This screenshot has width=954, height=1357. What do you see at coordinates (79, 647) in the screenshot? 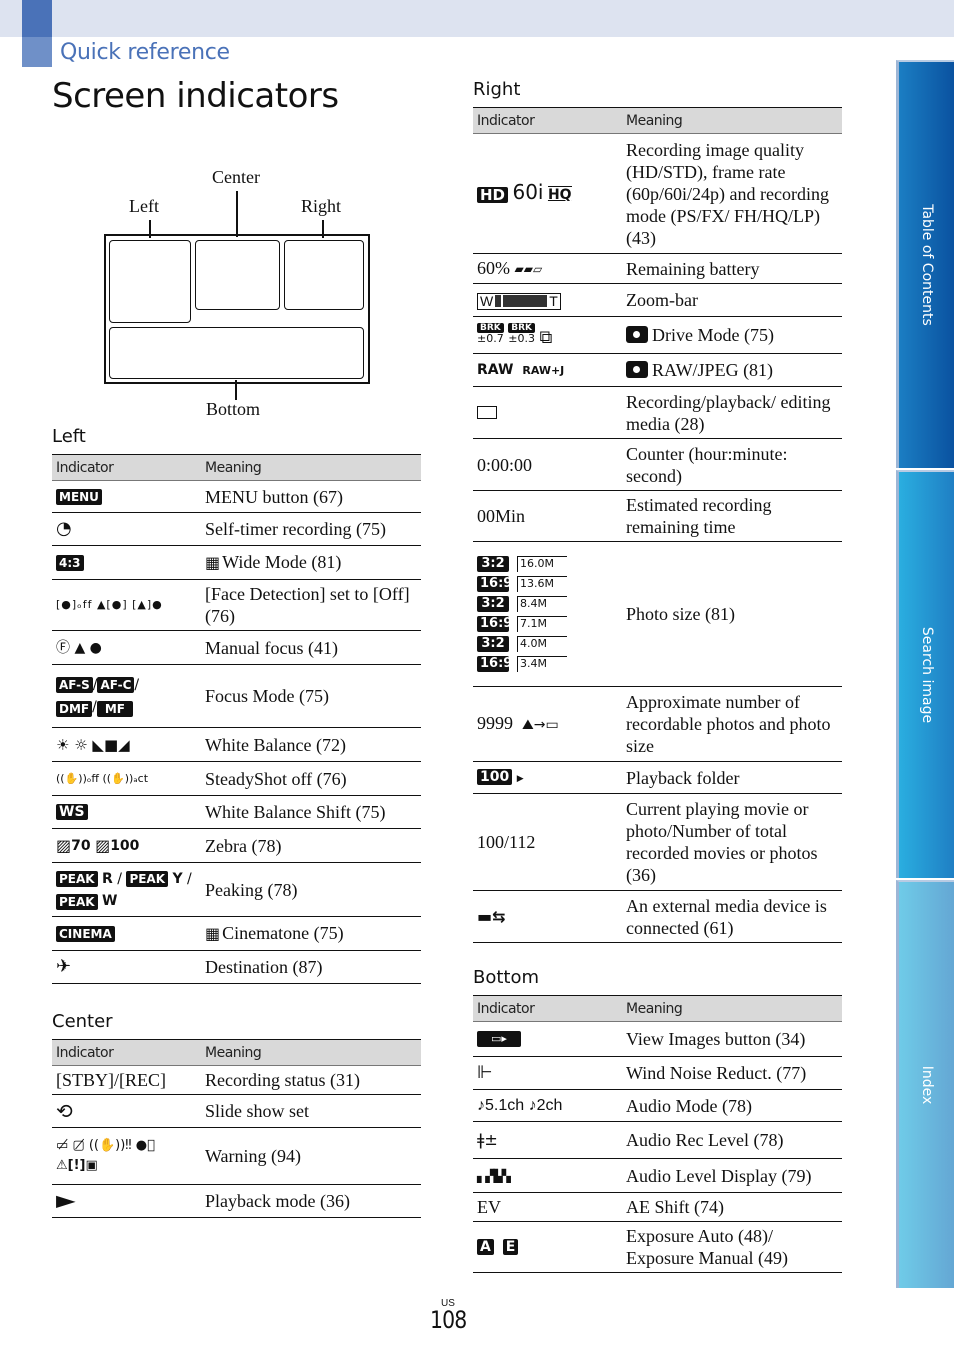
I see `manual-focus-icon: Ⓕ ▲ ●` at bounding box center [79, 647].